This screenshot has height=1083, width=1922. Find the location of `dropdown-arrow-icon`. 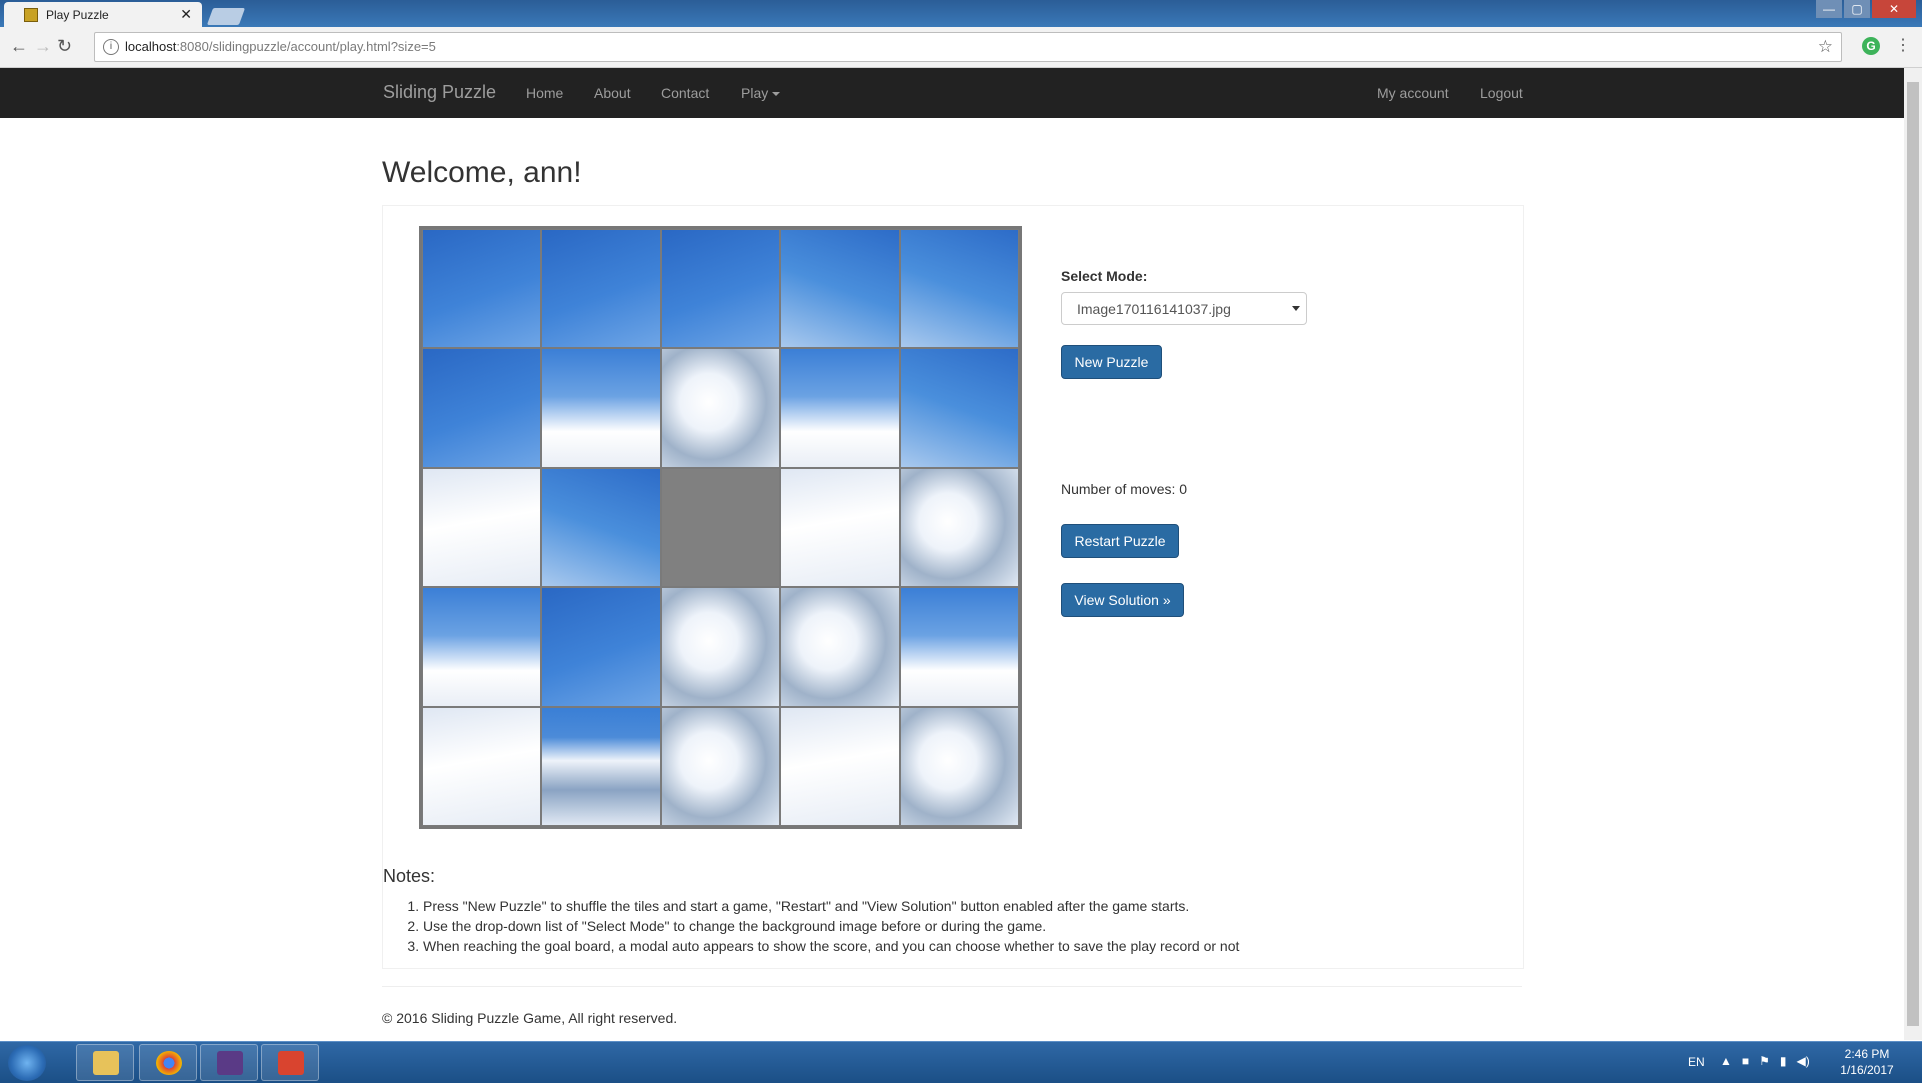

dropdown-arrow-icon is located at coordinates (1296, 308).